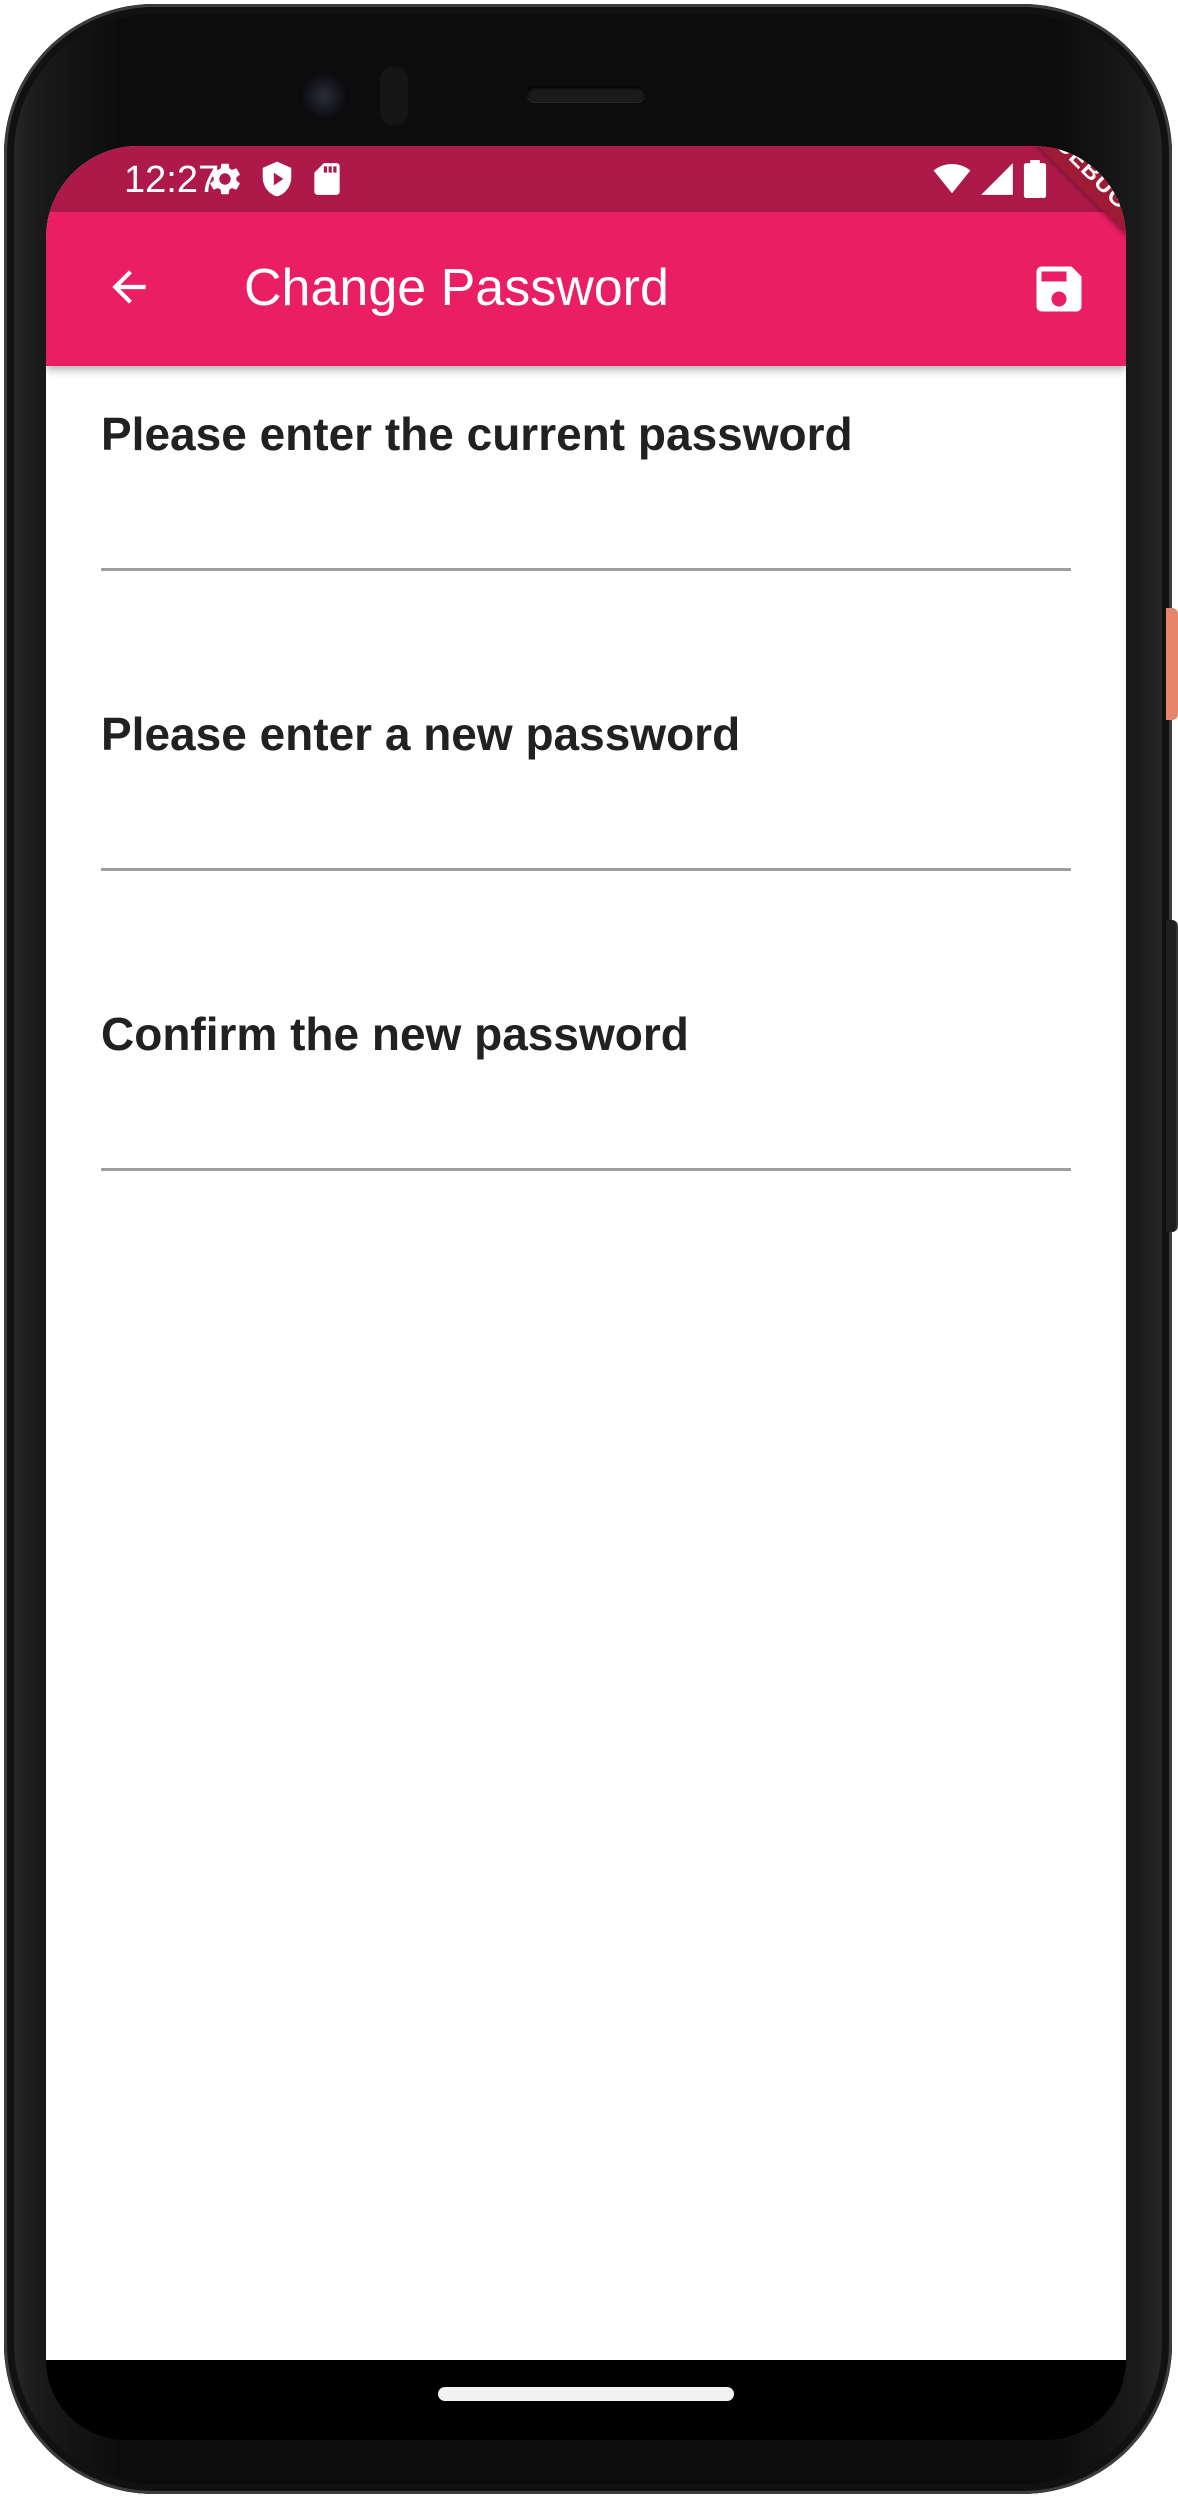 The image size is (1178, 2498). What do you see at coordinates (277, 179) in the screenshot?
I see `shield-icon` at bounding box center [277, 179].